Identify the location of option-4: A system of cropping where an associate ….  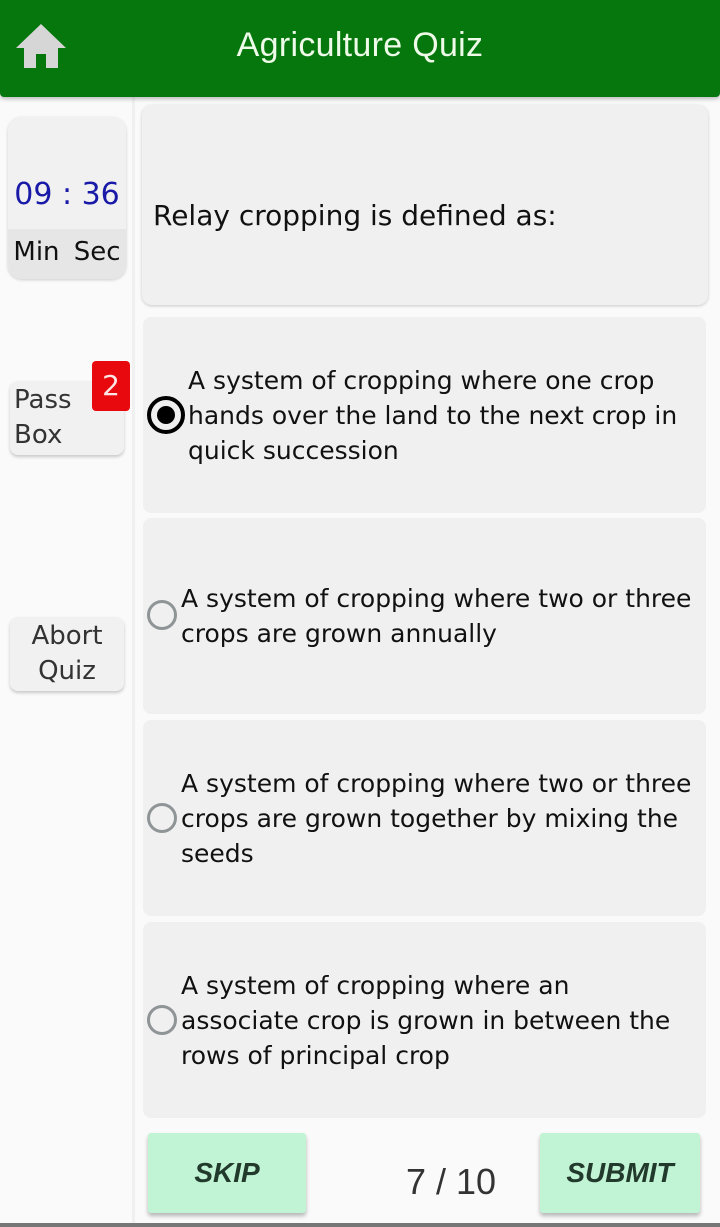
(424, 1020).